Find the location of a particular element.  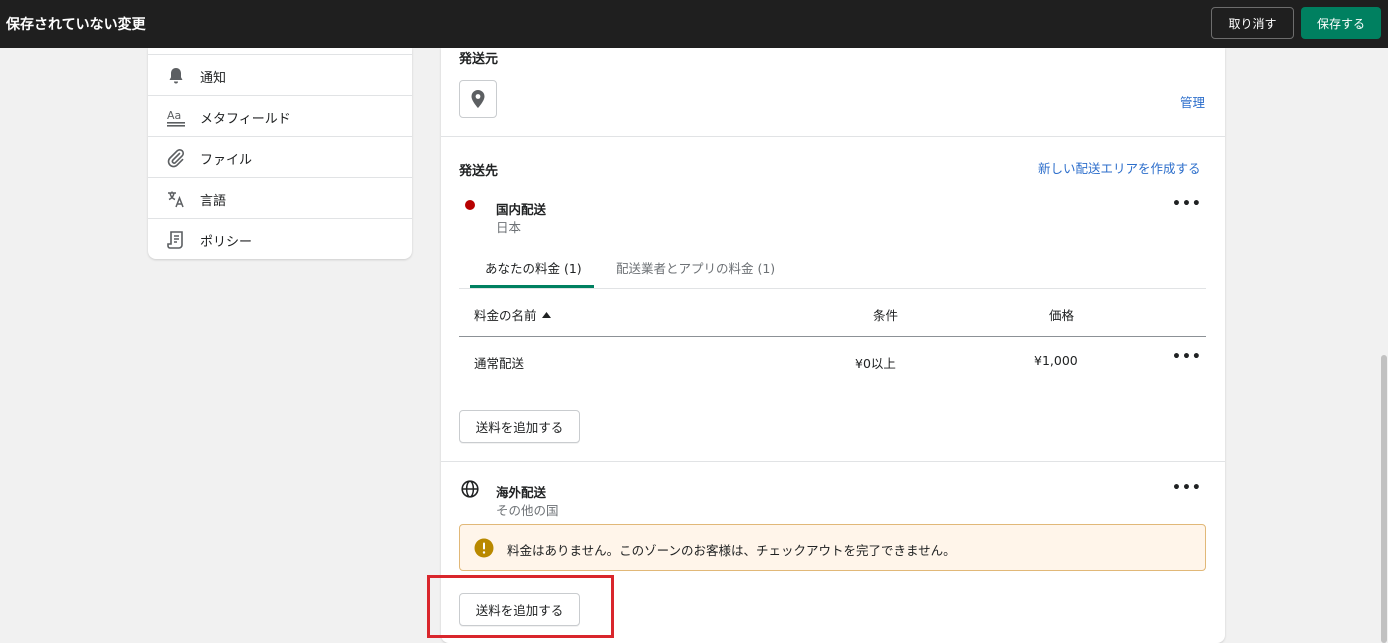

rate-name-header-label: 料金の名前 is located at coordinates (505, 315).